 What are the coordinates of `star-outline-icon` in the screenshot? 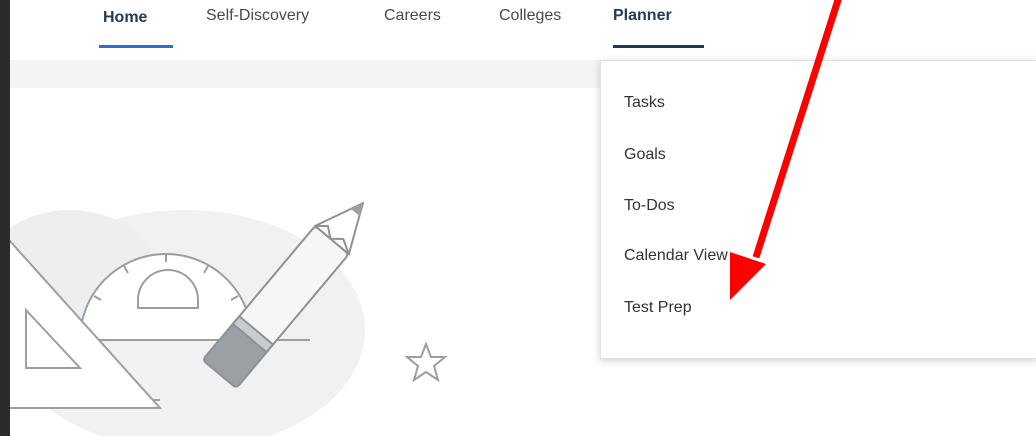 It's located at (426, 362).